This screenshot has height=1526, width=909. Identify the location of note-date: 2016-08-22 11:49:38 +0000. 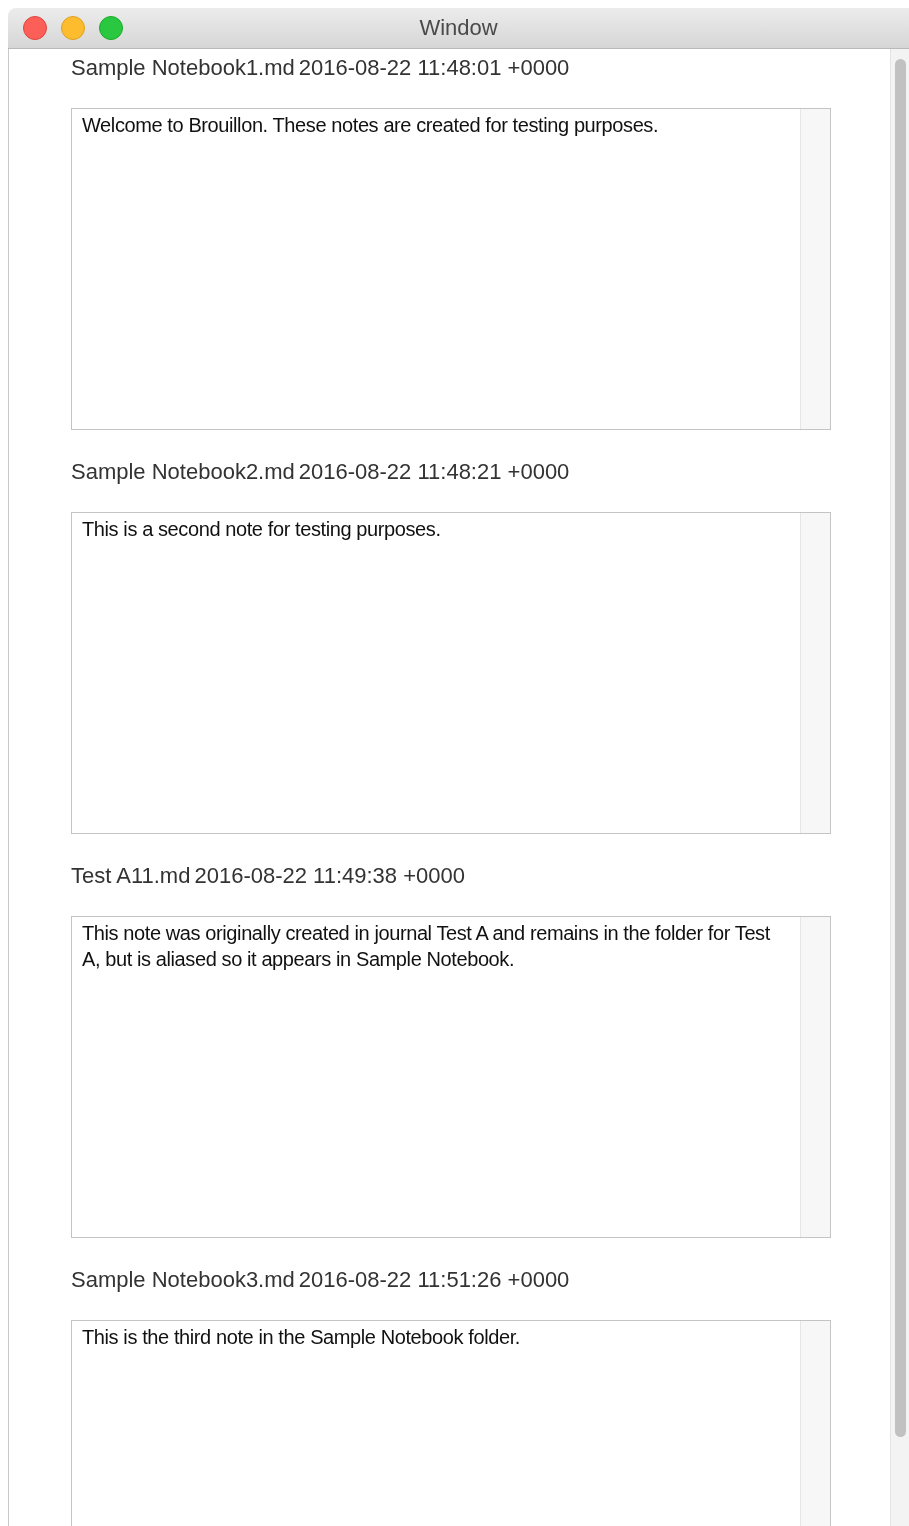
(329, 876).